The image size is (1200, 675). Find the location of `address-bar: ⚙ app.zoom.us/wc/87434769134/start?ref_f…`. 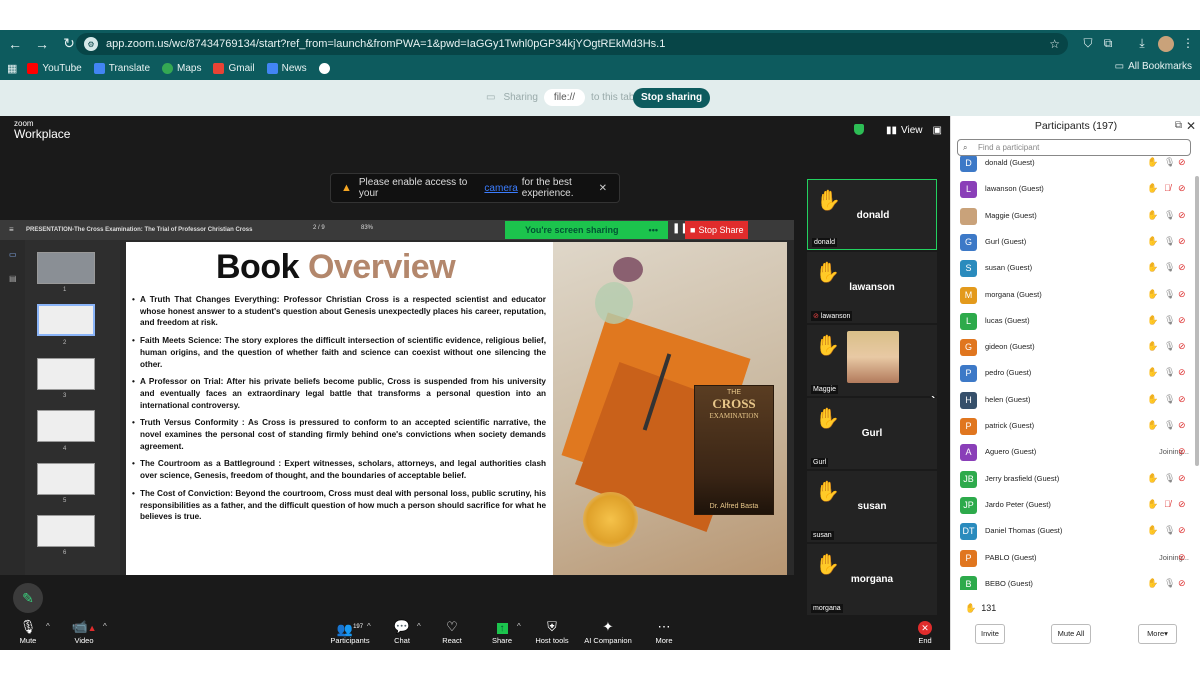

address-bar: ⚙ app.zoom.us/wc/87434769134/start?ref_f… is located at coordinates (572, 44).